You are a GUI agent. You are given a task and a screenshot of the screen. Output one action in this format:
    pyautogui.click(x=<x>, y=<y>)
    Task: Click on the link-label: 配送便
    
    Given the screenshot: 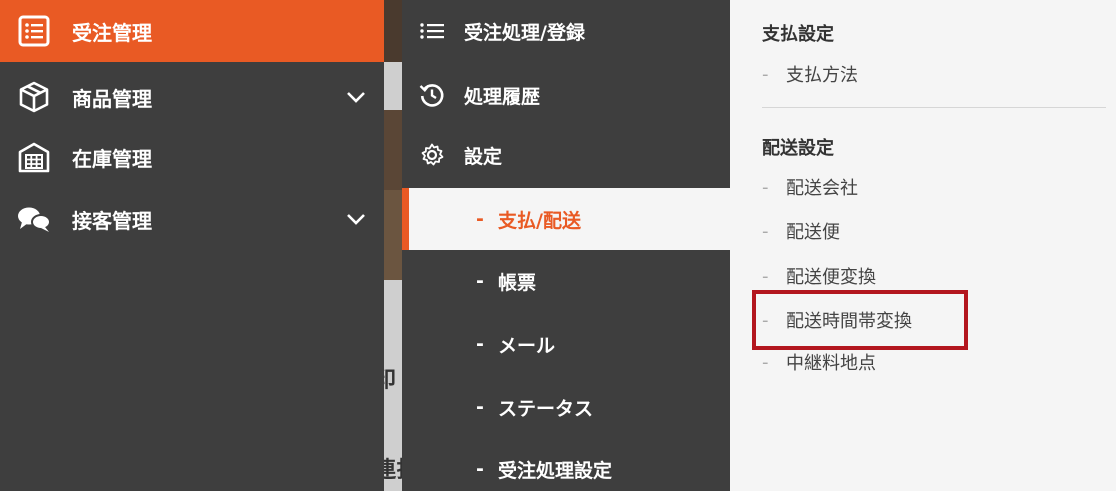 What is the action you would take?
    pyautogui.click(x=813, y=232)
    